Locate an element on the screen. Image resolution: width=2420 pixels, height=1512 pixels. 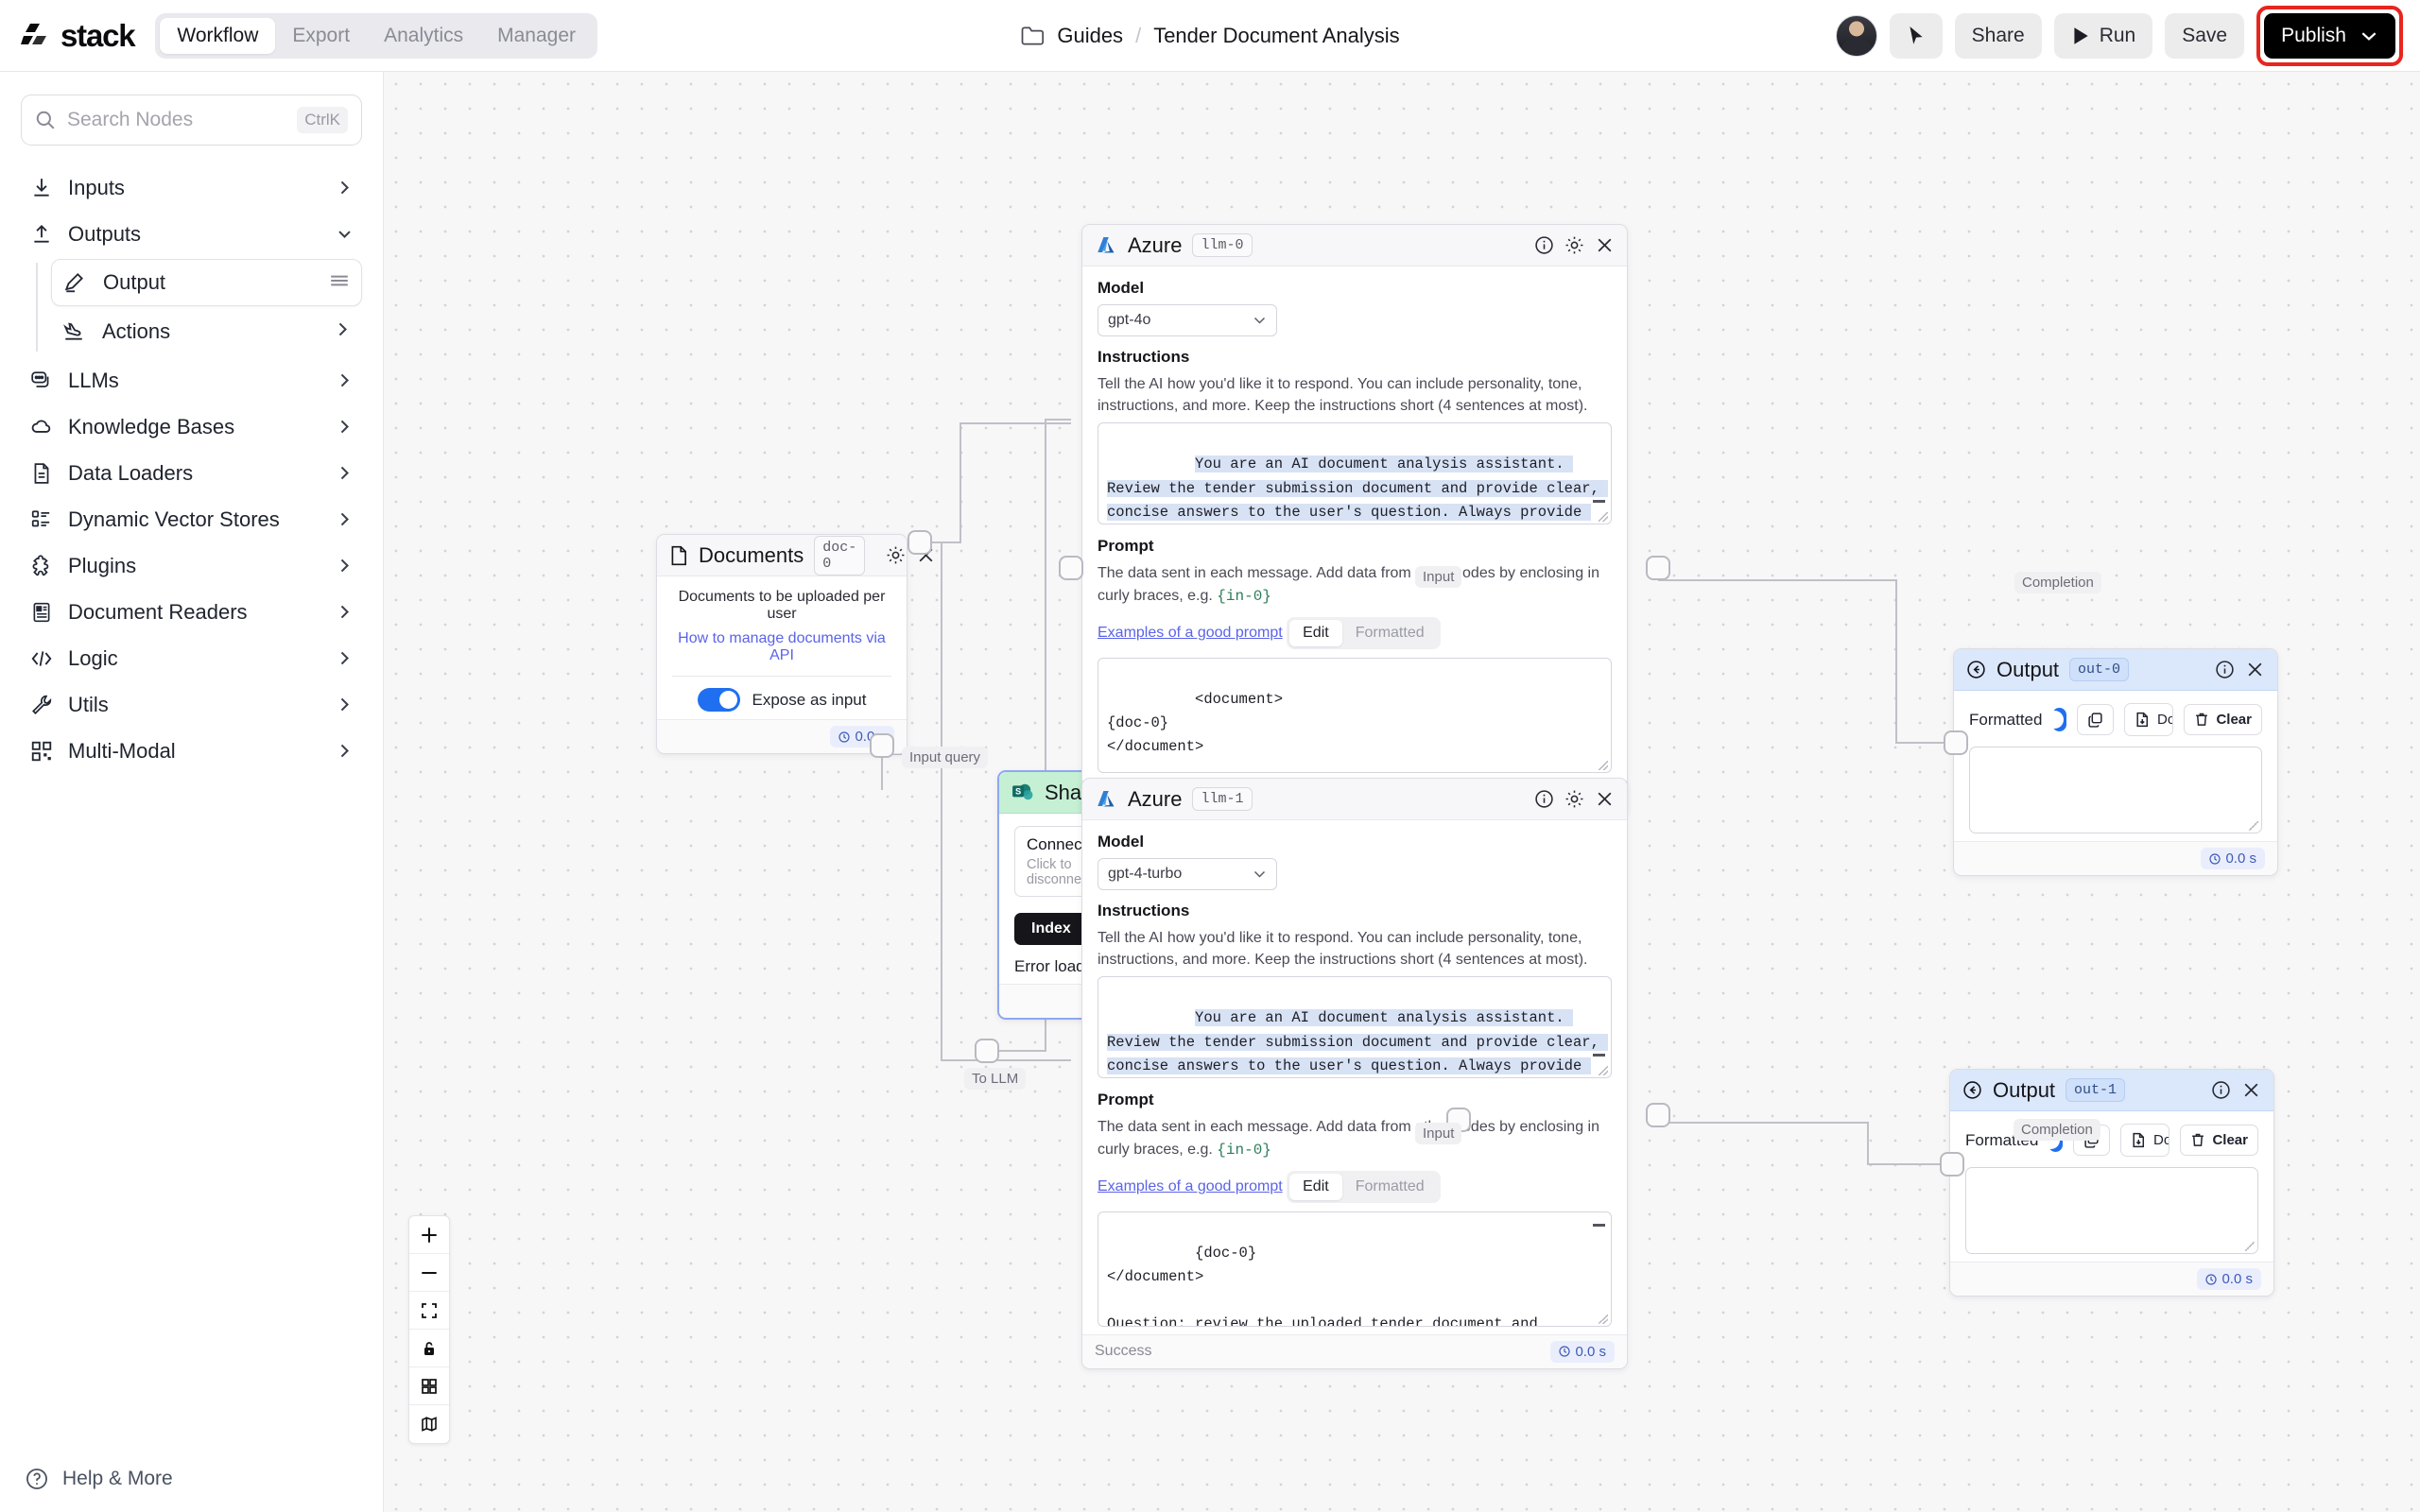
sidebar-item-knowledge-bases: Knowledge Bases is located at coordinates (191, 427).